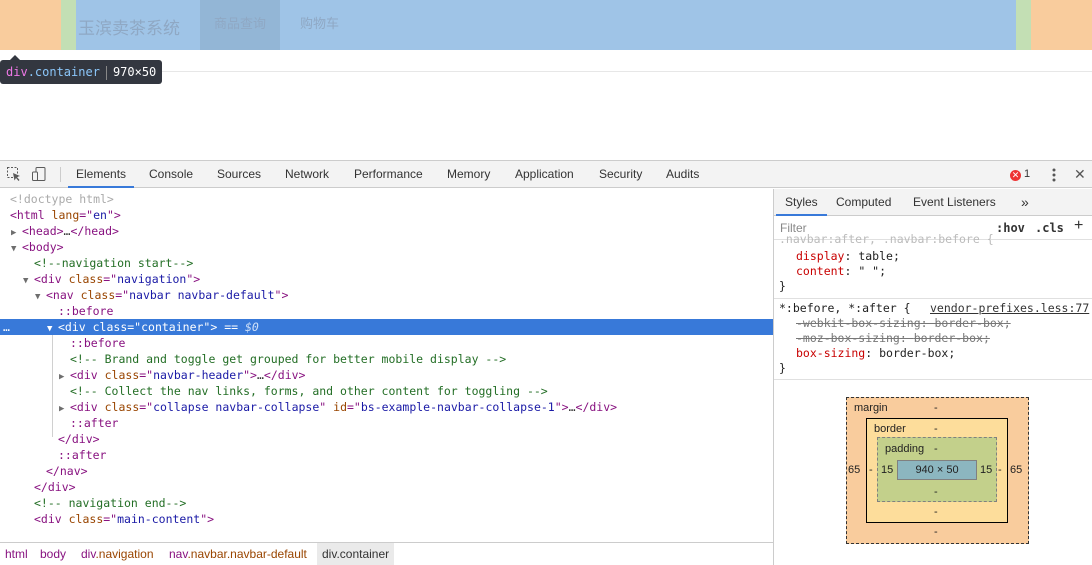 This screenshot has width=1092, height=565. I want to click on tab-elements: Elements, so click(101, 174).